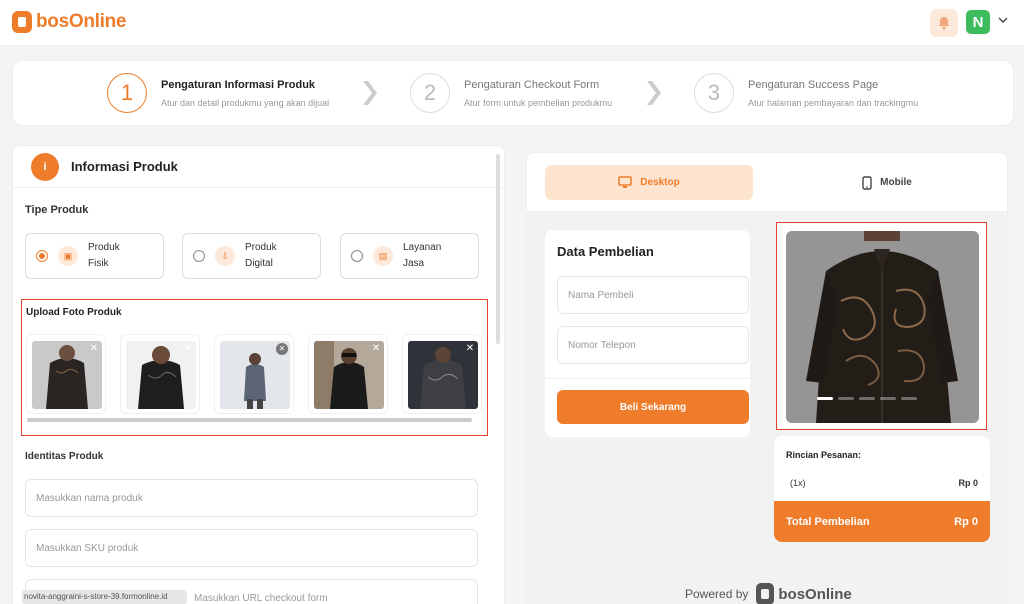 This screenshot has height=604, width=1024. I want to click on notification-bell-icon, so click(944, 23).